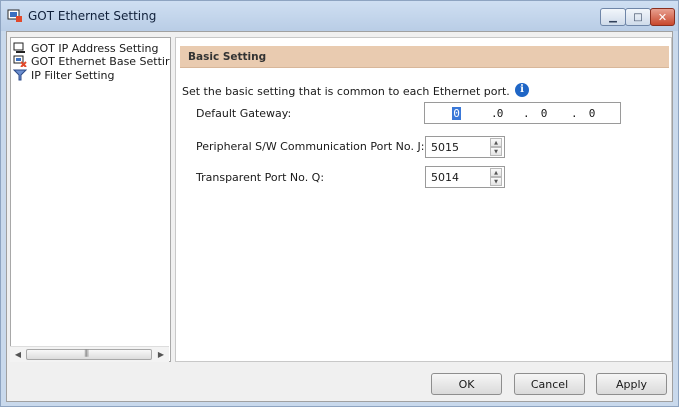  I want to click on minimize-button: ▁, so click(613, 17).